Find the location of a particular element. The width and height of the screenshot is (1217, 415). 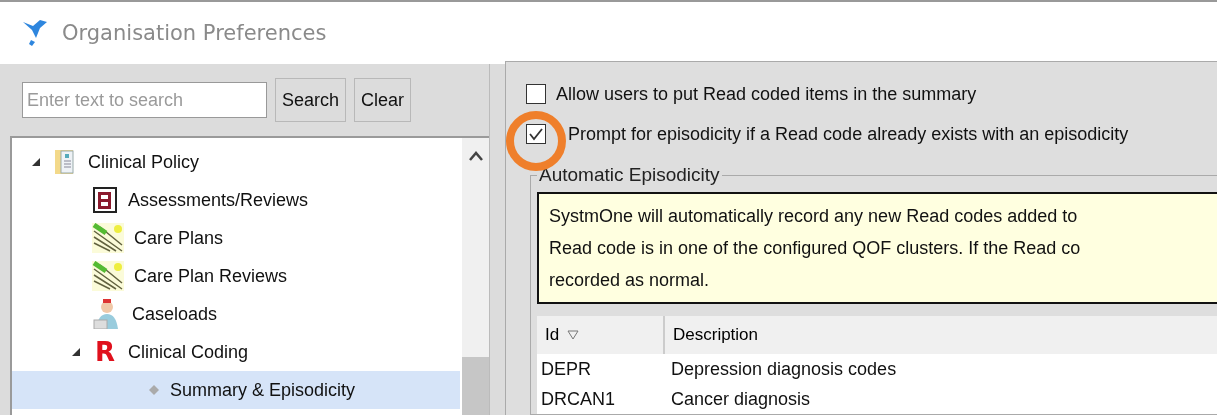

tree-item: Caseloads is located at coordinates (237, 314).